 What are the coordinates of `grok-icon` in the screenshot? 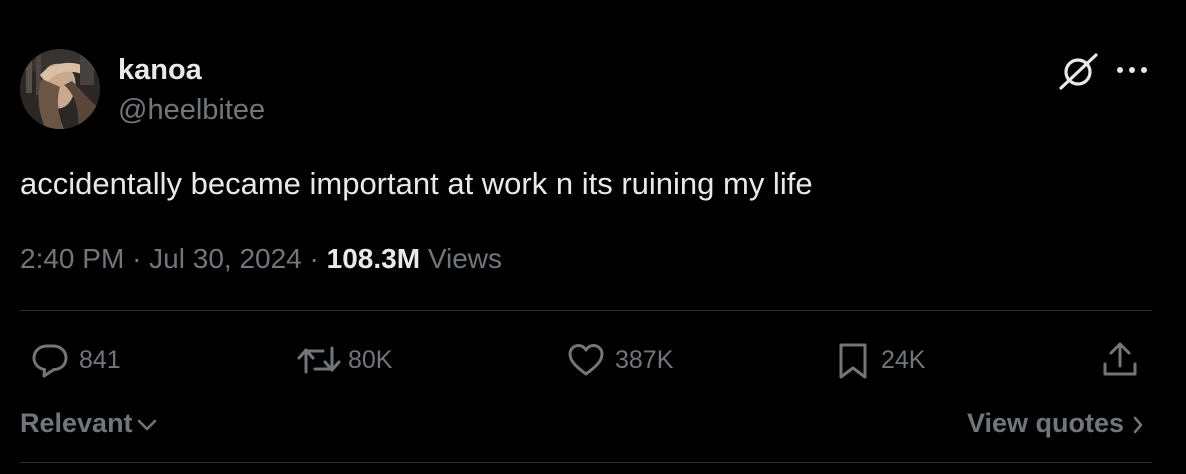 It's located at (1079, 74).